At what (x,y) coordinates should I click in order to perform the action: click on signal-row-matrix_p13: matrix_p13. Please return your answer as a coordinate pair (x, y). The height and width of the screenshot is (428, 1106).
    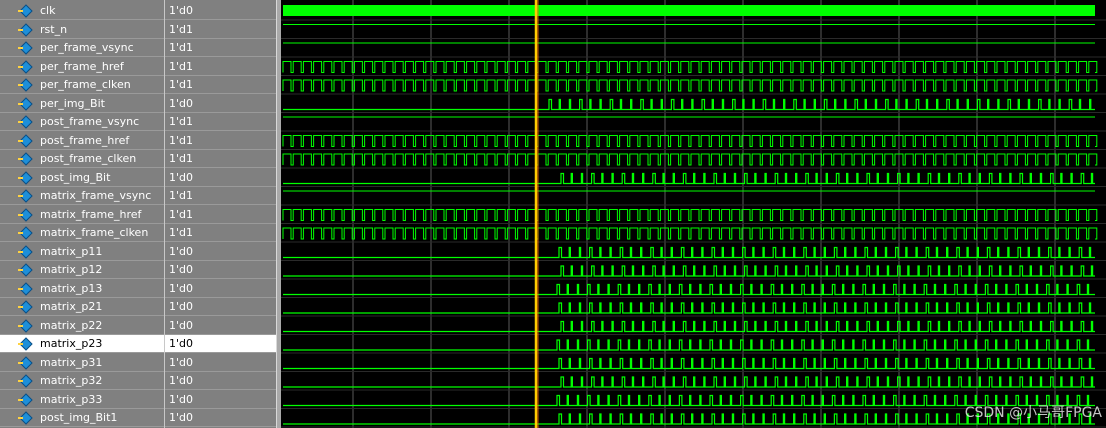
    Looking at the image, I should click on (82, 289).